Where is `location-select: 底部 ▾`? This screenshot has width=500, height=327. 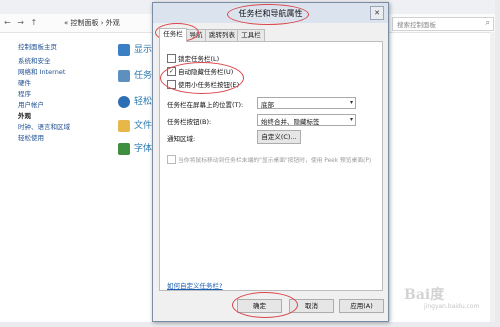
location-select: 底部 ▾ is located at coordinates (306, 103).